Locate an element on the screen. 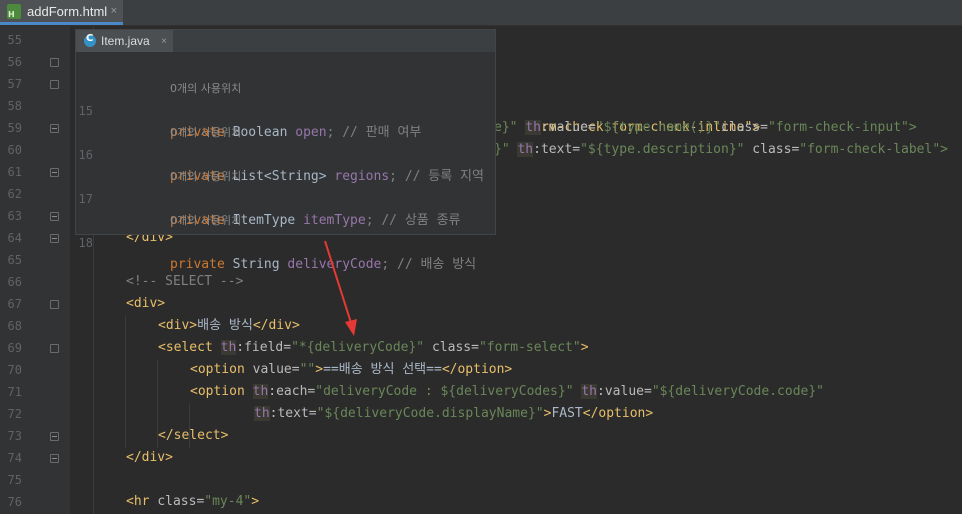  annotation-arrow is located at coordinates (340, 288).